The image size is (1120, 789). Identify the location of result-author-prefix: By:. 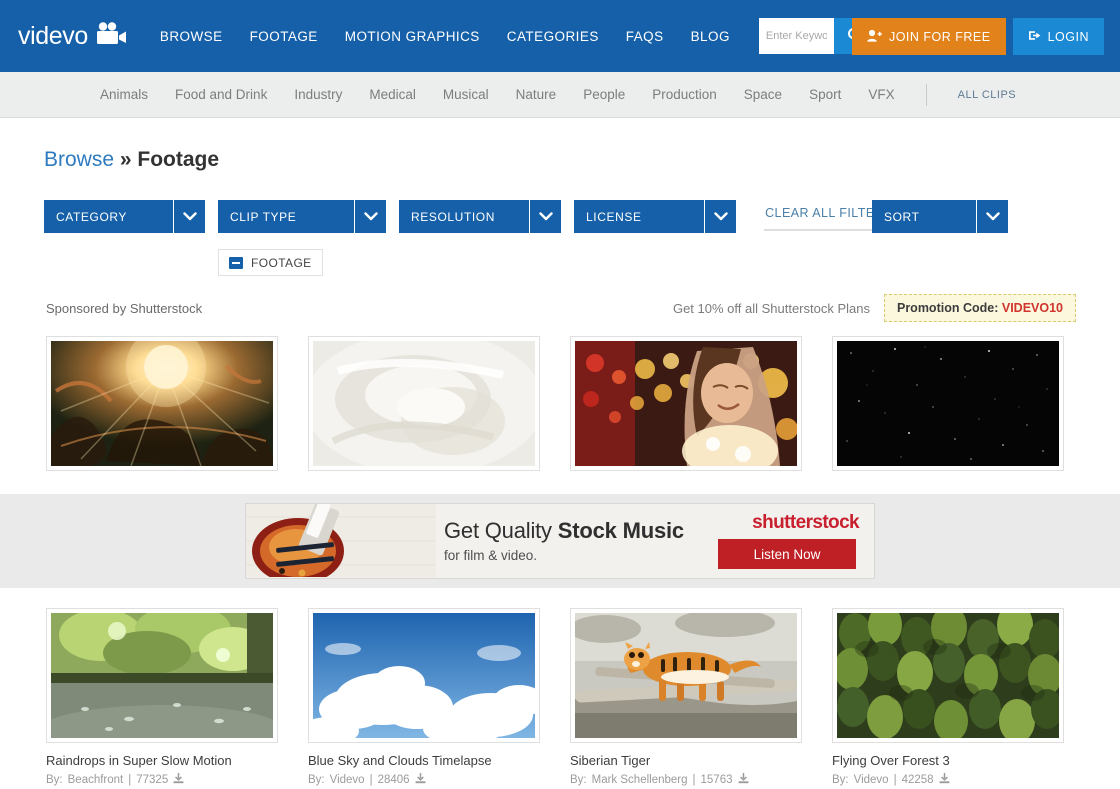
(840, 780).